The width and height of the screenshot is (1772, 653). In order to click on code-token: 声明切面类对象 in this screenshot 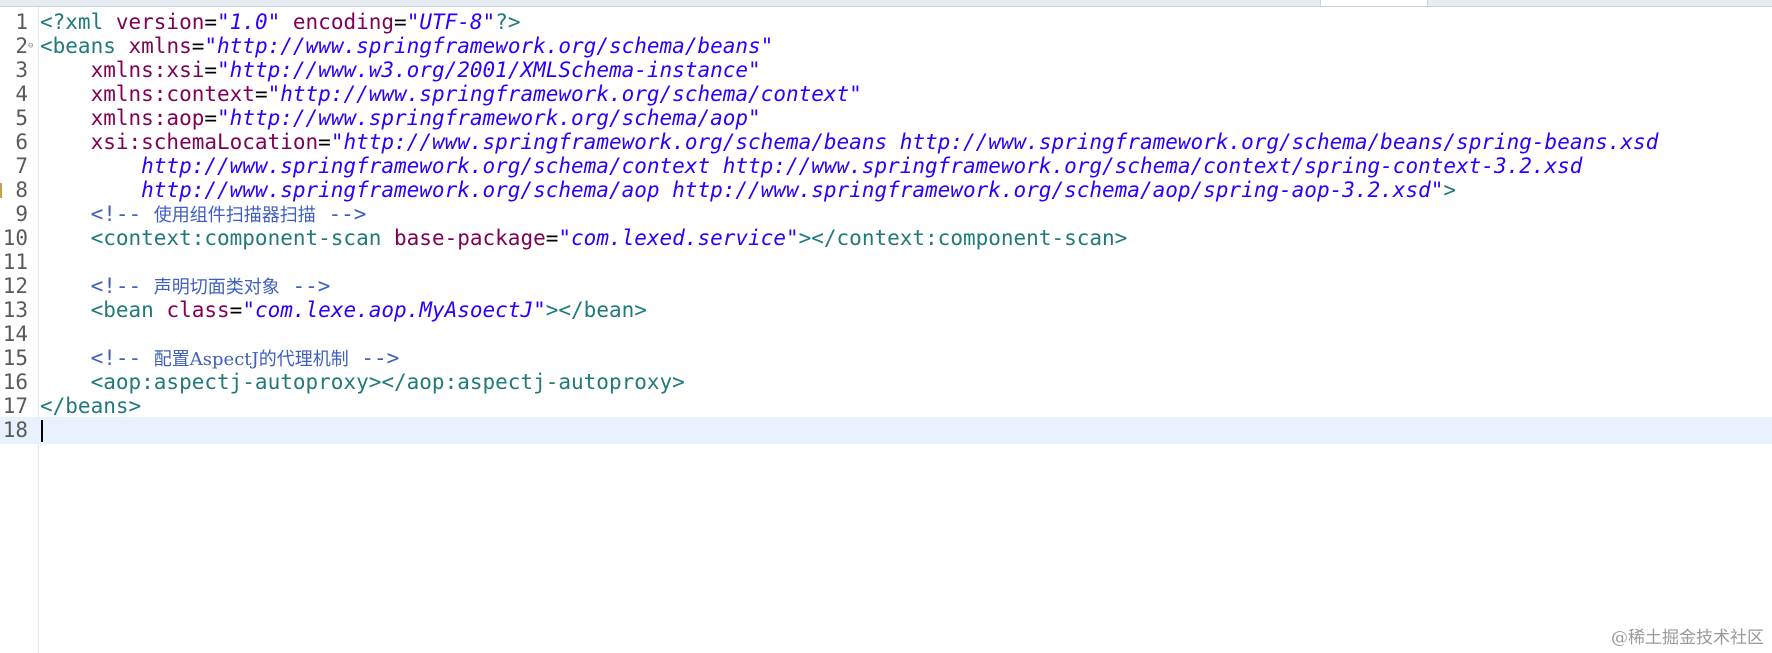, I will do `click(216, 287)`.